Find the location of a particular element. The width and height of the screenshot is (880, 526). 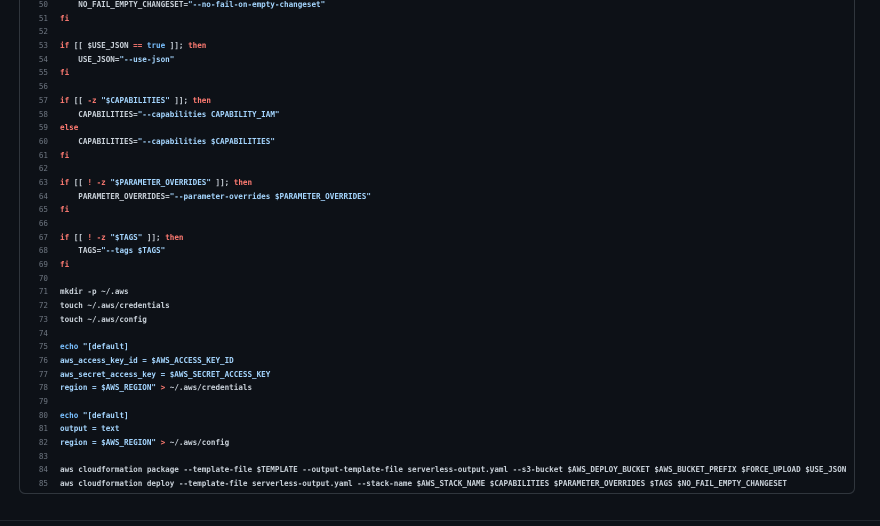

line-number: 57 is located at coordinates (34, 101).